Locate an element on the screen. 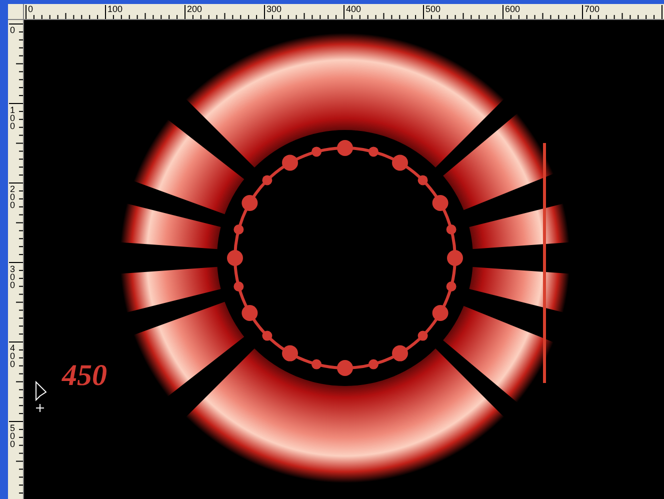  ruler-label: 600 is located at coordinates (512, 9).